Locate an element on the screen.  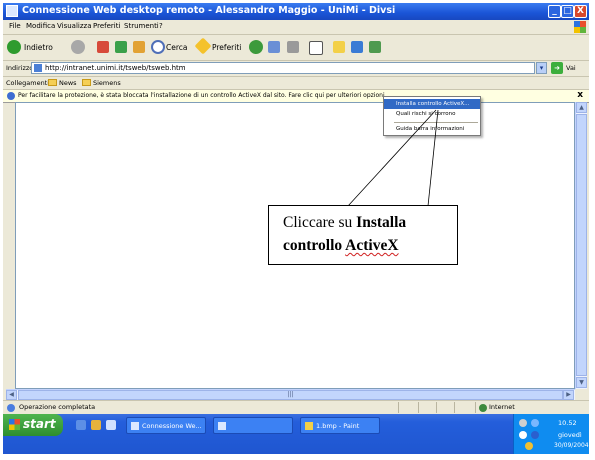
callout-prefix: Cliccare su is located at coordinates (318, 222).